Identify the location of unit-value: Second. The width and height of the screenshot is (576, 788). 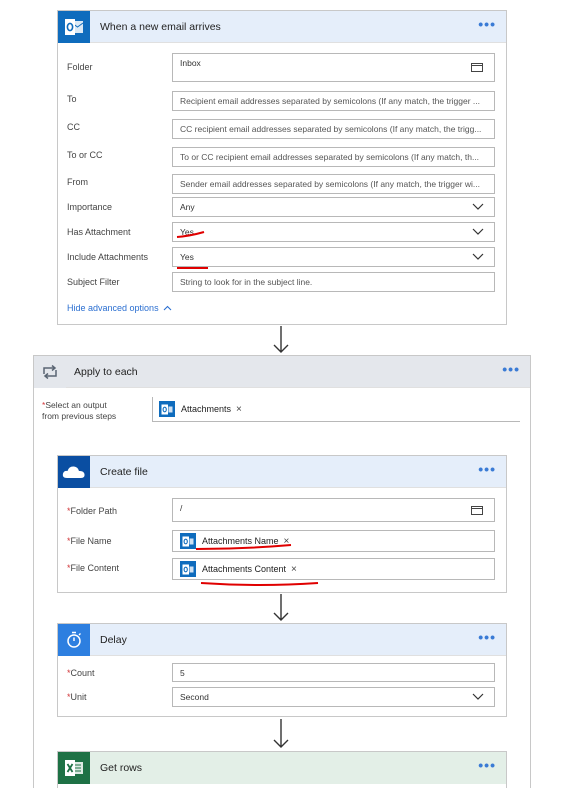
(194, 697).